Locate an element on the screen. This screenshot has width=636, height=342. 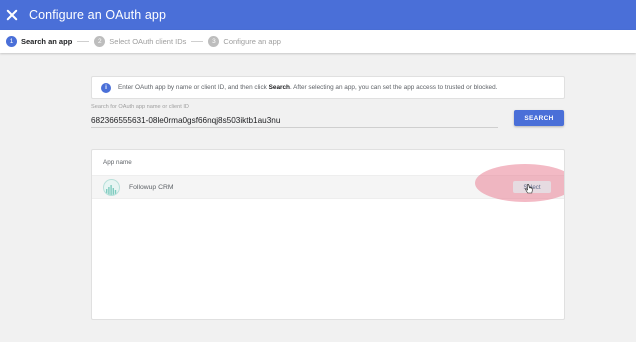
header-bar: Configure an OAuth app is located at coordinates (318, 15).